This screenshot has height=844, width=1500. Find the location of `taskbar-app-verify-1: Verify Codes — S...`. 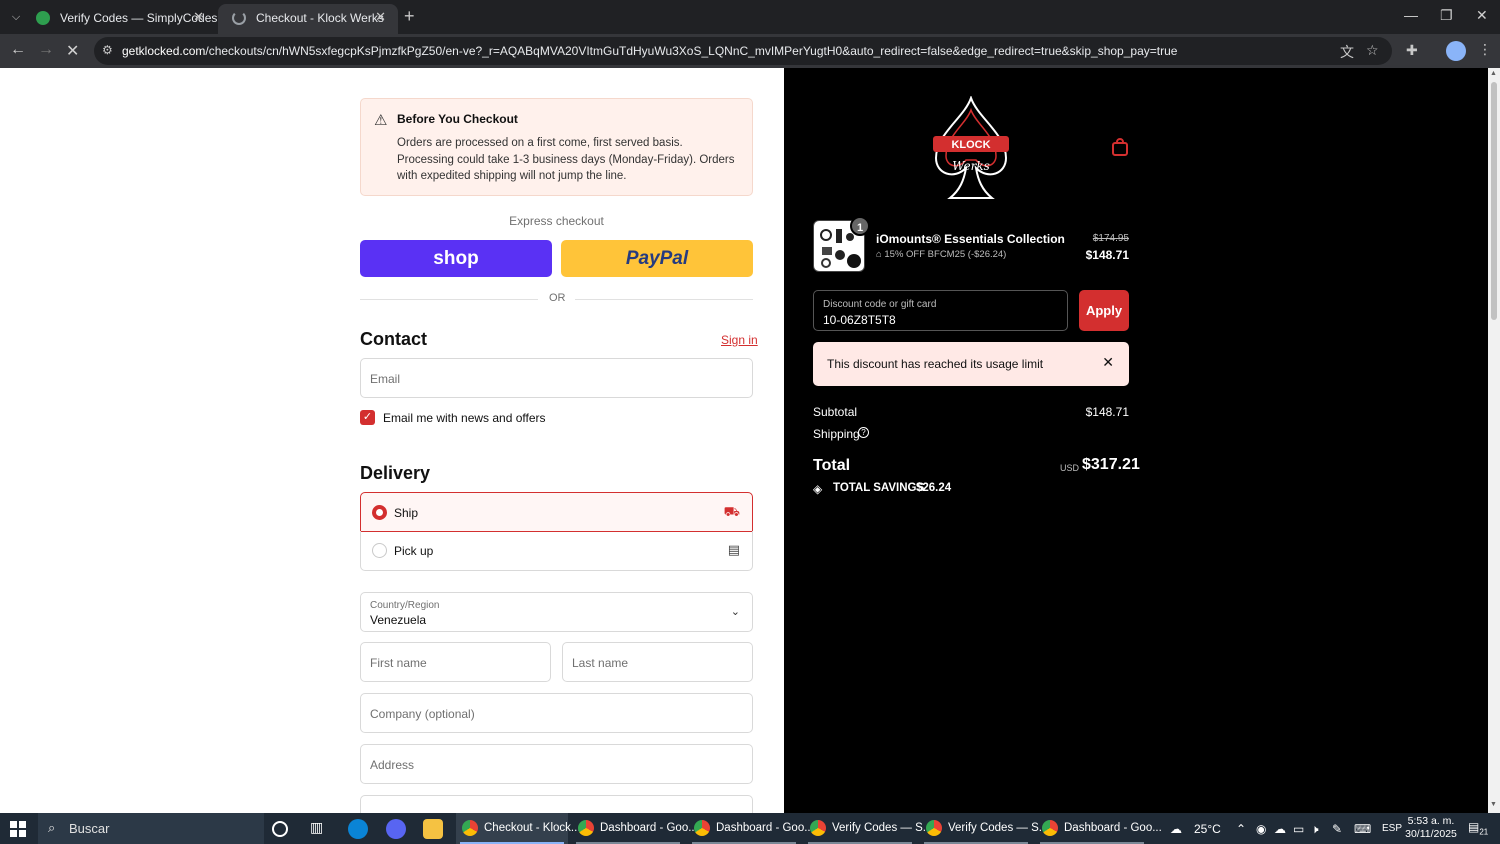

taskbar-app-verify-1: Verify Codes — S... is located at coordinates (868, 828).